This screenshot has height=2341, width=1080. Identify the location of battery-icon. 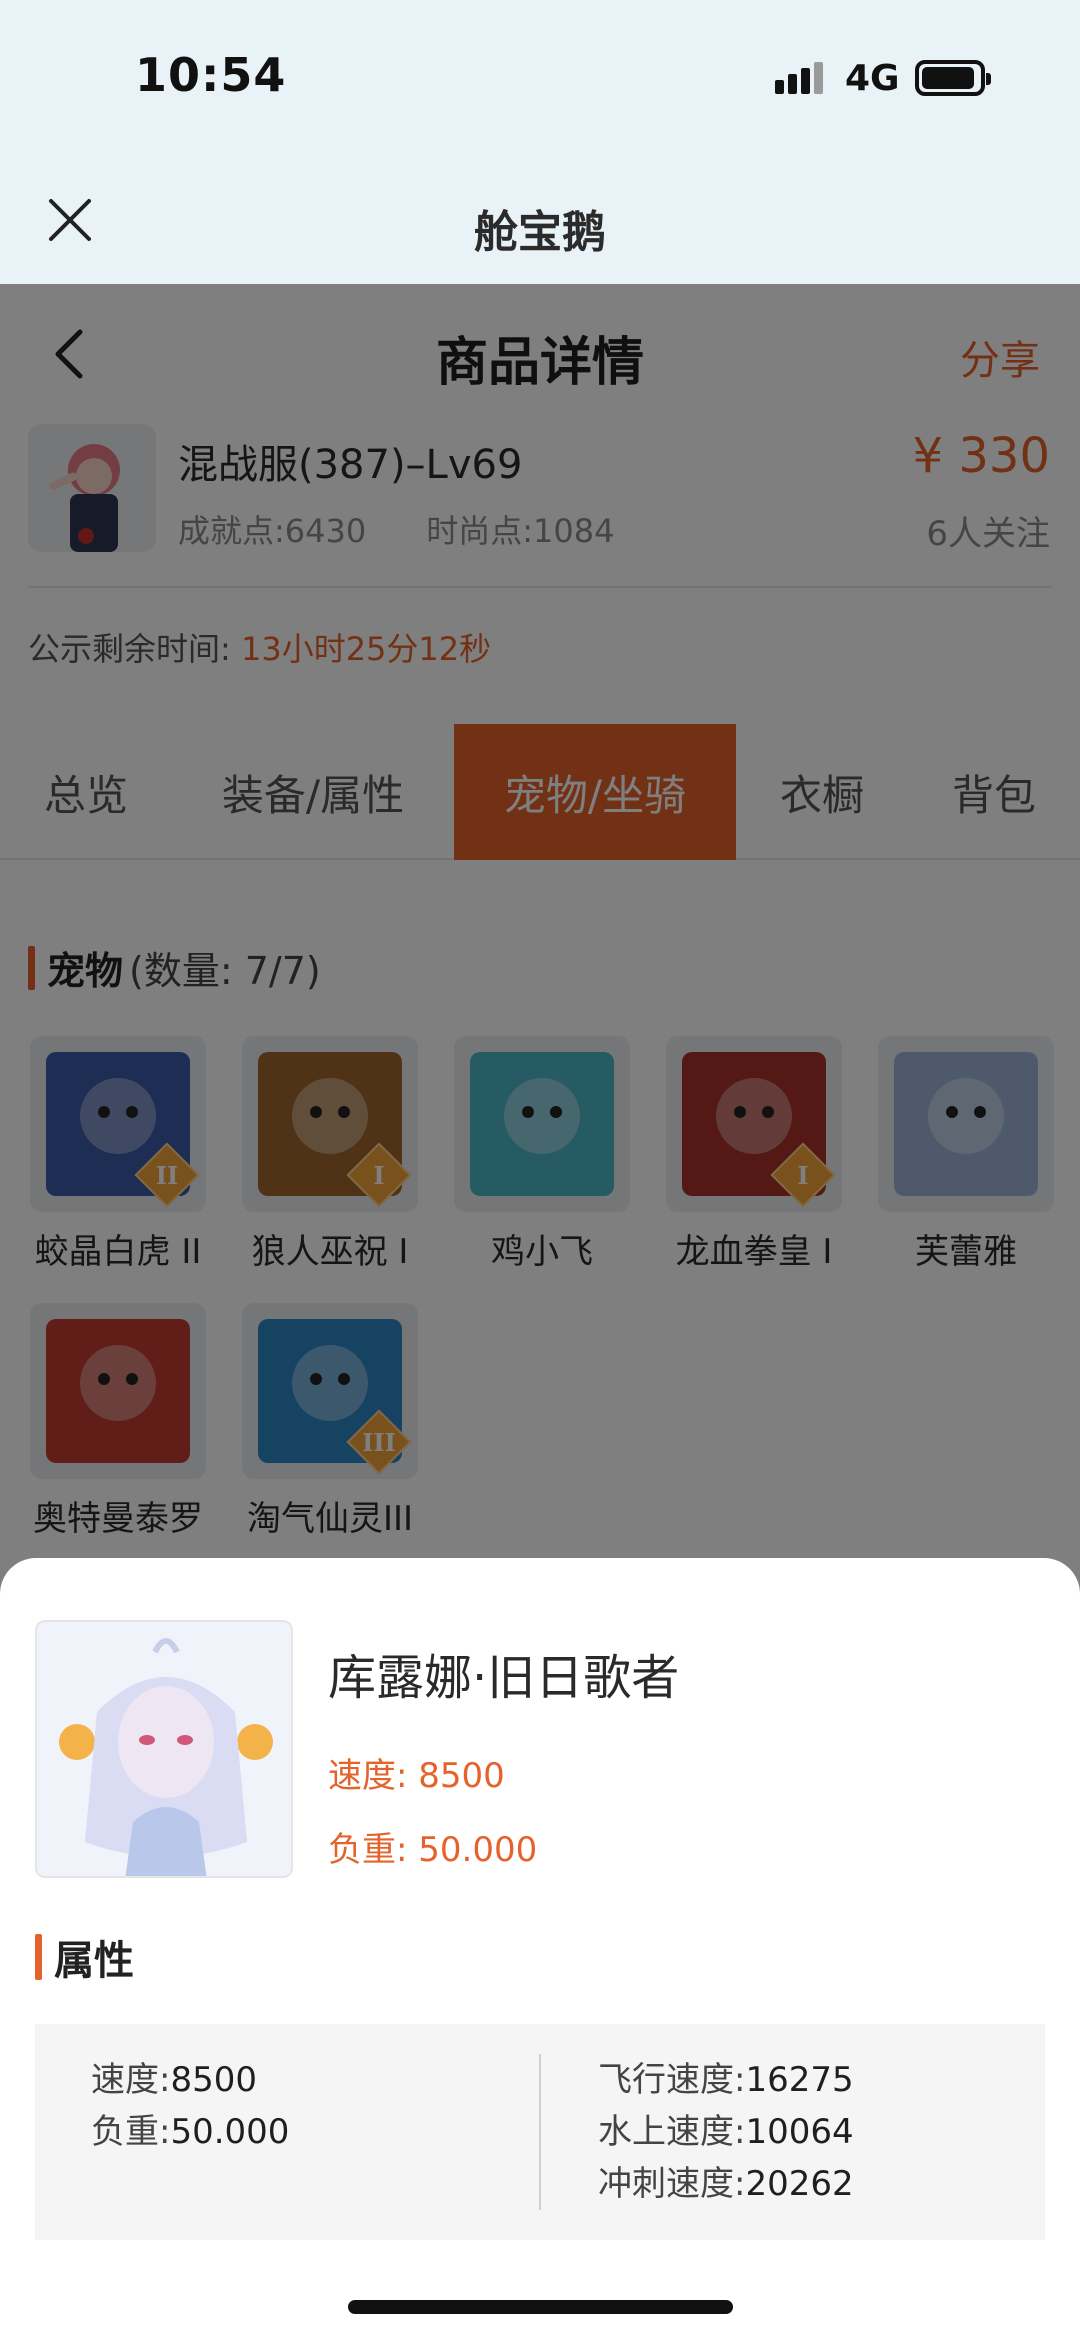
(953, 78).